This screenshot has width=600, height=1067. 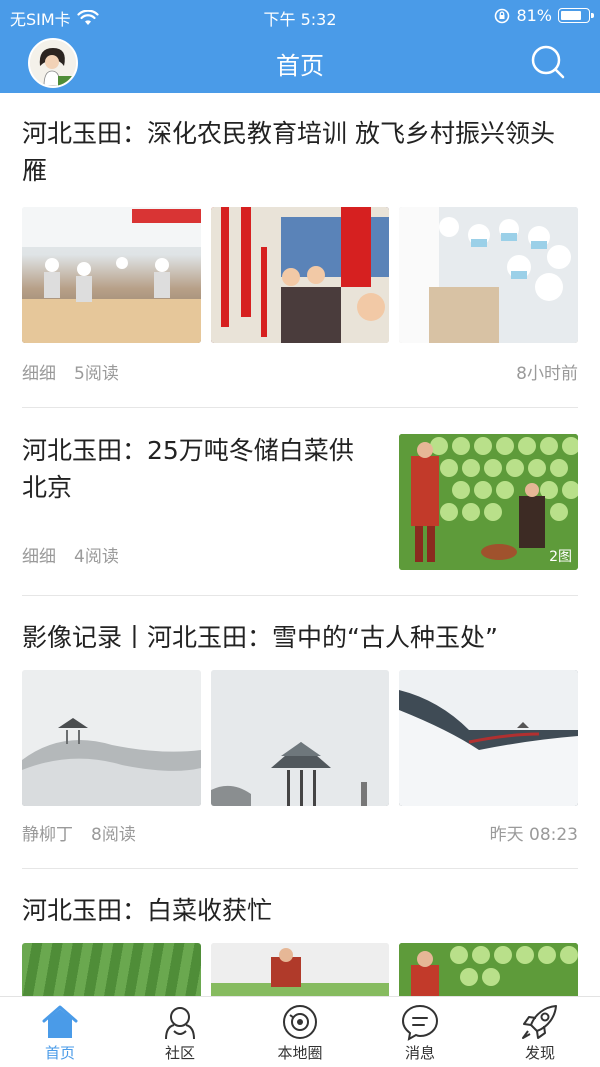 I want to click on tab-label: 本地圈, so click(x=300, y=1053).